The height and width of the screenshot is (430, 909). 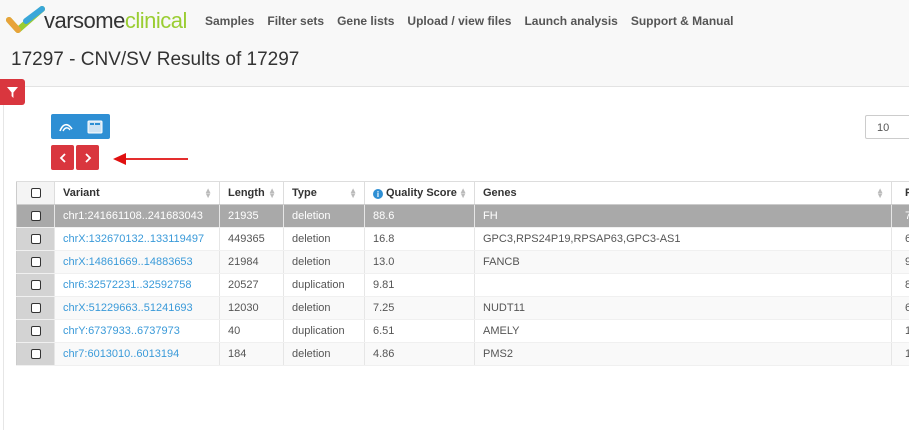 I want to click on column-label: Quality Score, so click(x=421, y=192).